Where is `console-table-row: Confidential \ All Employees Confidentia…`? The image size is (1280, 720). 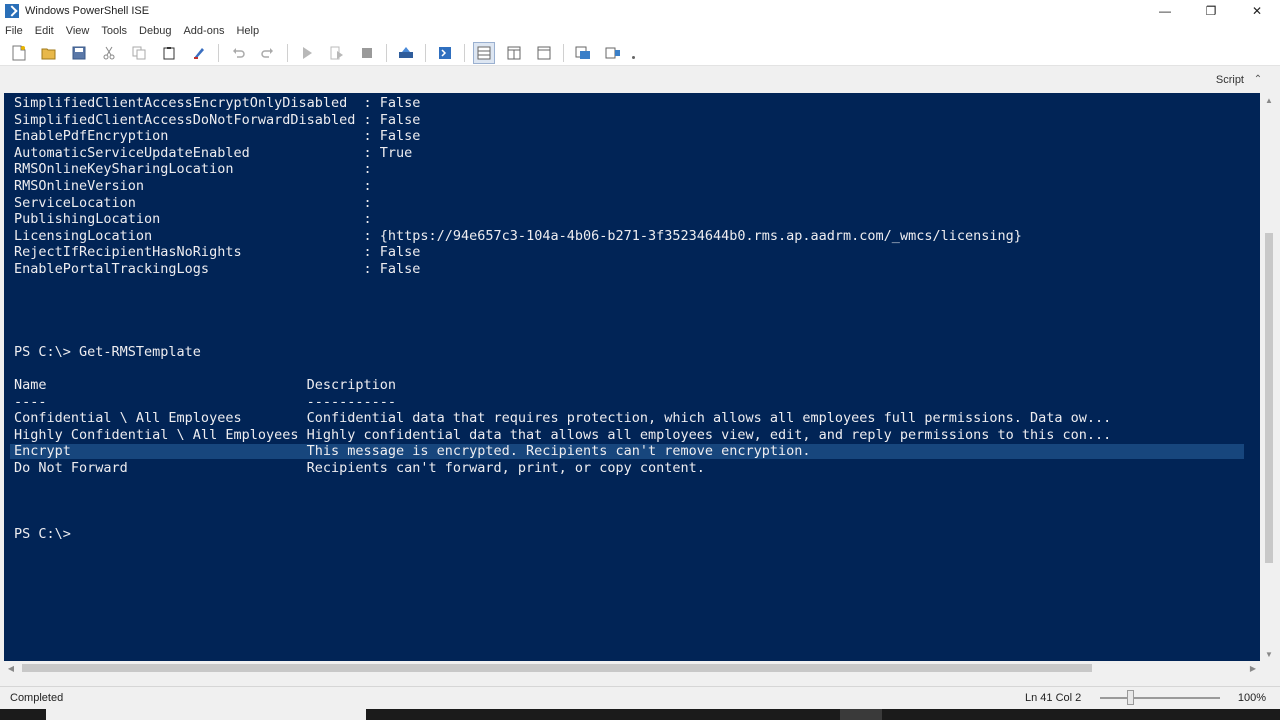
console-table-row: Confidential \ All Employees Confidentia… is located at coordinates (562, 418).